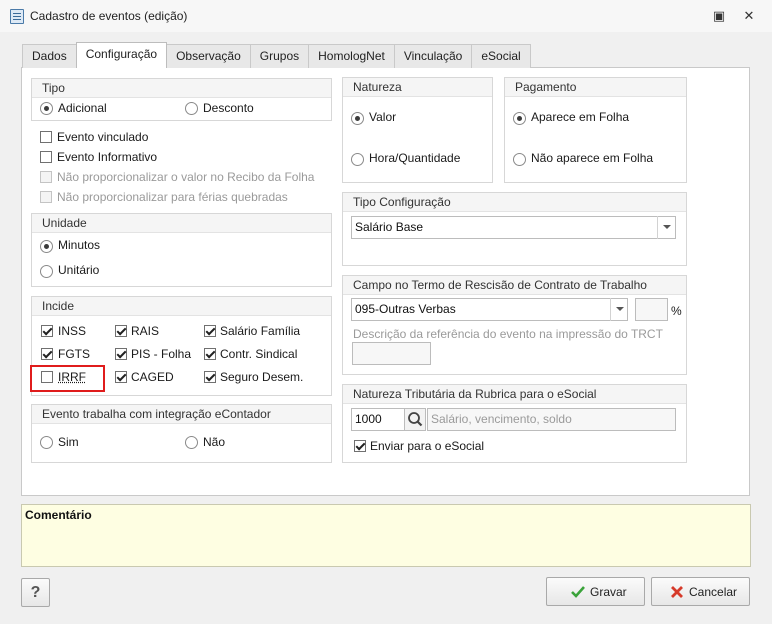  What do you see at coordinates (121, 55) in the screenshot?
I see `tab-configuracao: Configuração` at bounding box center [121, 55].